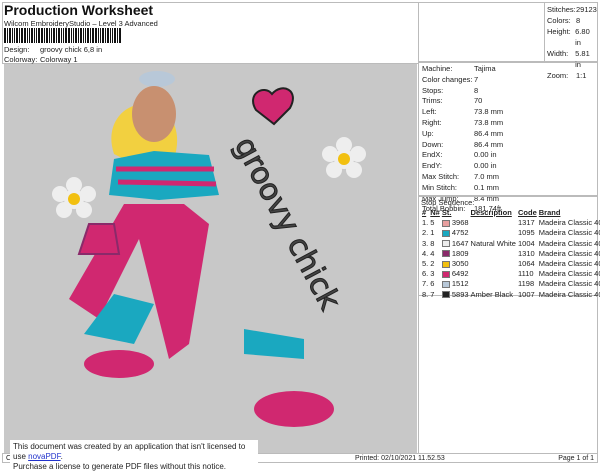  What do you see at coordinates (576, 458) in the screenshot?
I see `page-number: Page 1 of 1` at bounding box center [576, 458].